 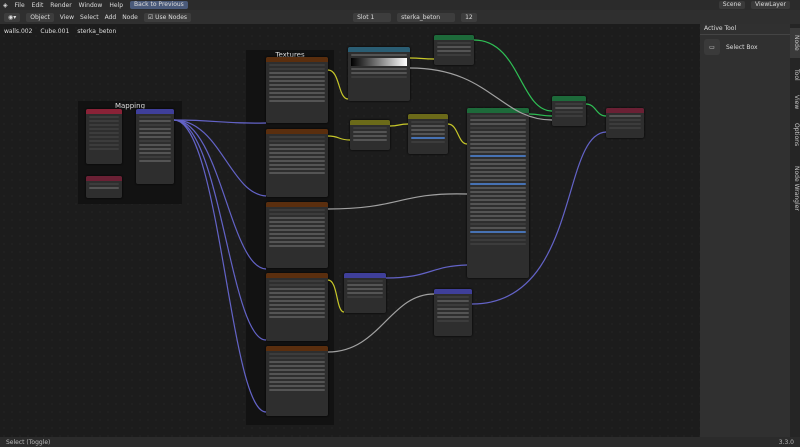 I want to click on select-box-label: Select Box, so click(x=742, y=47).